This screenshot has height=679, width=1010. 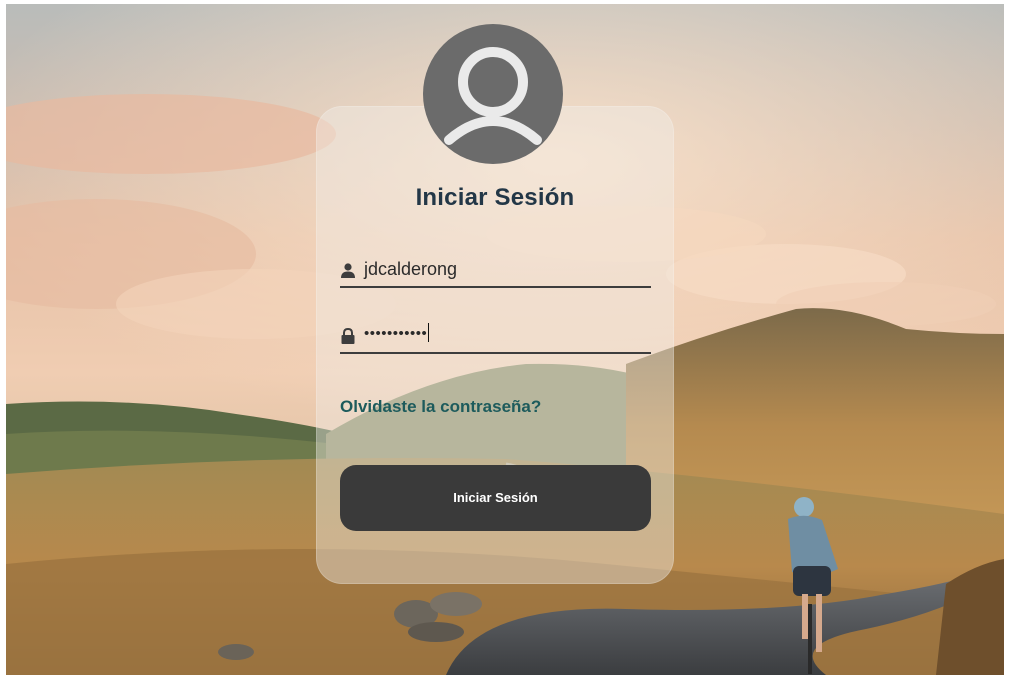 What do you see at coordinates (495, 197) in the screenshot?
I see `page-title: Iniciar Sesión` at bounding box center [495, 197].